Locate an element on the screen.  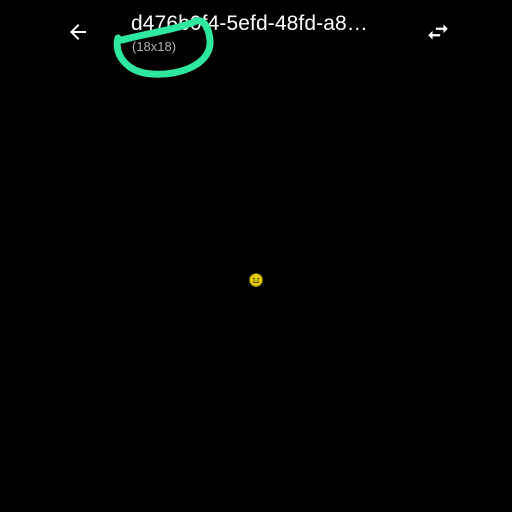
smiley-icon is located at coordinates (256, 280).